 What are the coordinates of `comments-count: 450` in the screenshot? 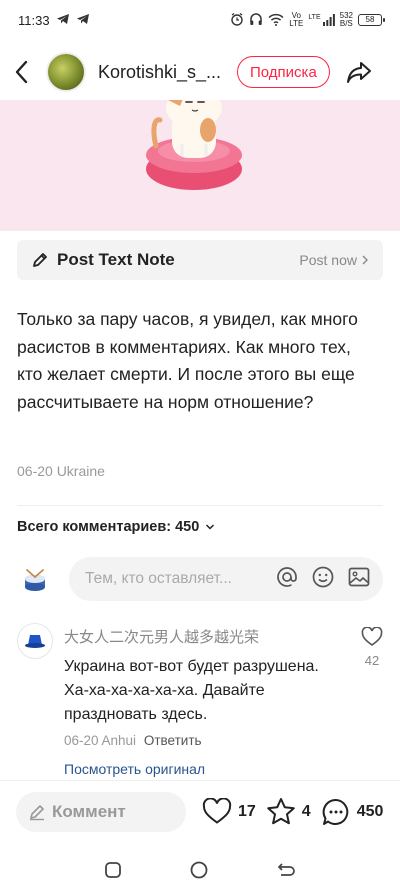 It's located at (370, 811).